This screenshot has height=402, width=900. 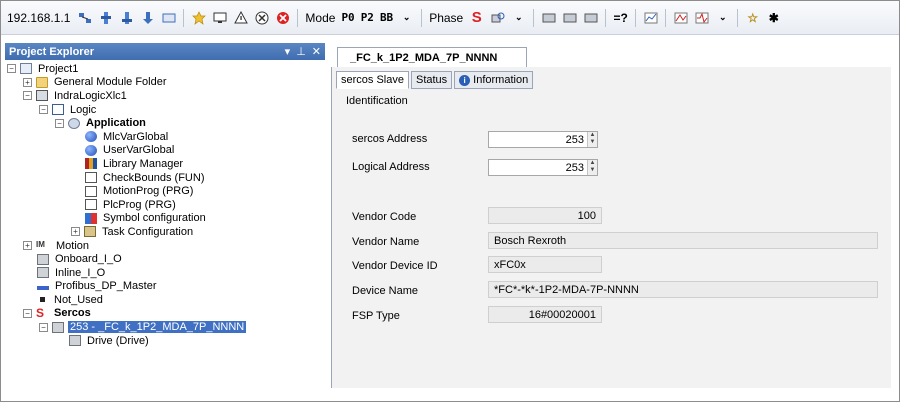 What do you see at coordinates (165, 96) in the screenshot?
I see `tree-item-indralogicxlc1: − IndraLogicXlc1` at bounding box center [165, 96].